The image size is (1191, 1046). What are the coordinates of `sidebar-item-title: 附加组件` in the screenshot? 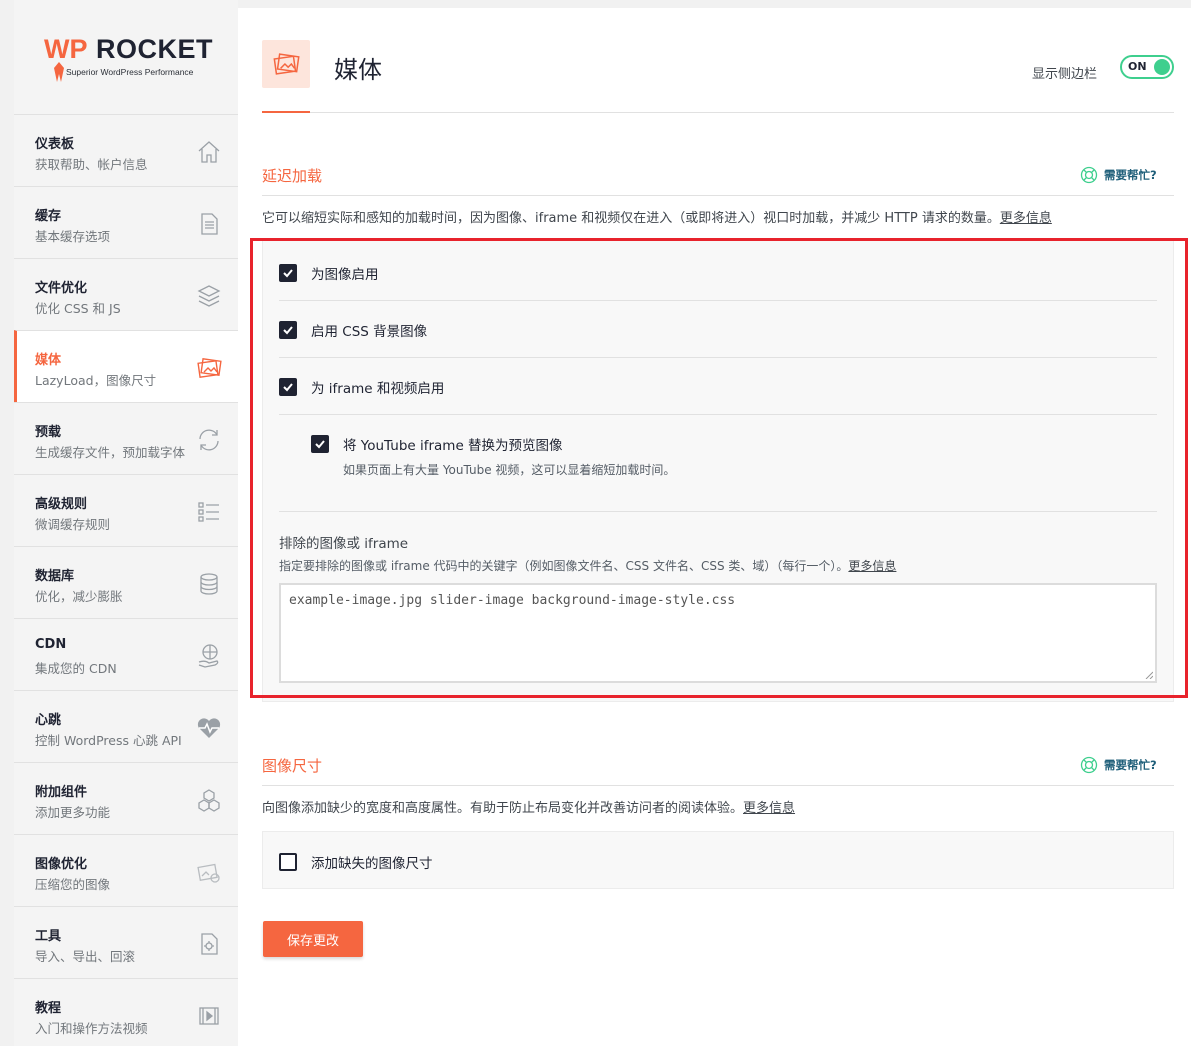 It's located at (61, 792).